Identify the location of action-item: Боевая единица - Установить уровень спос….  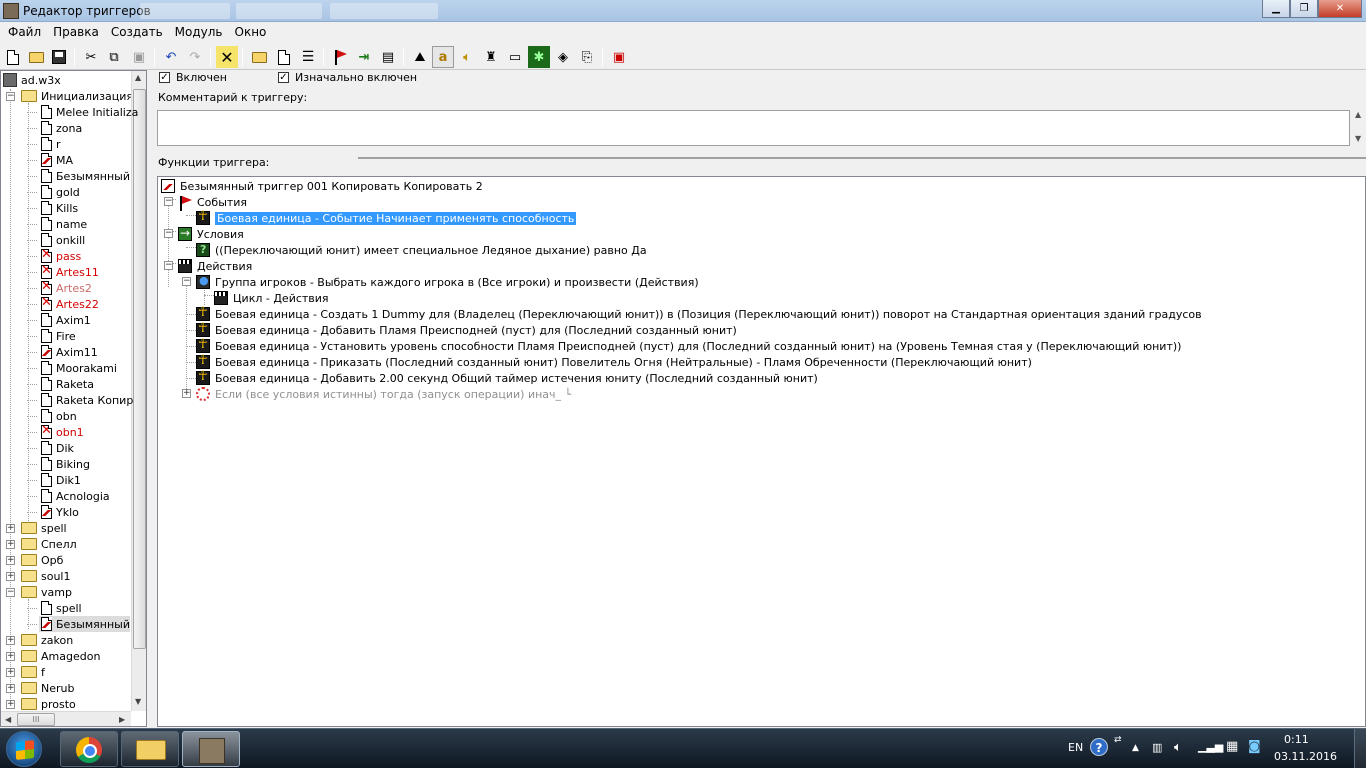
(688, 345).